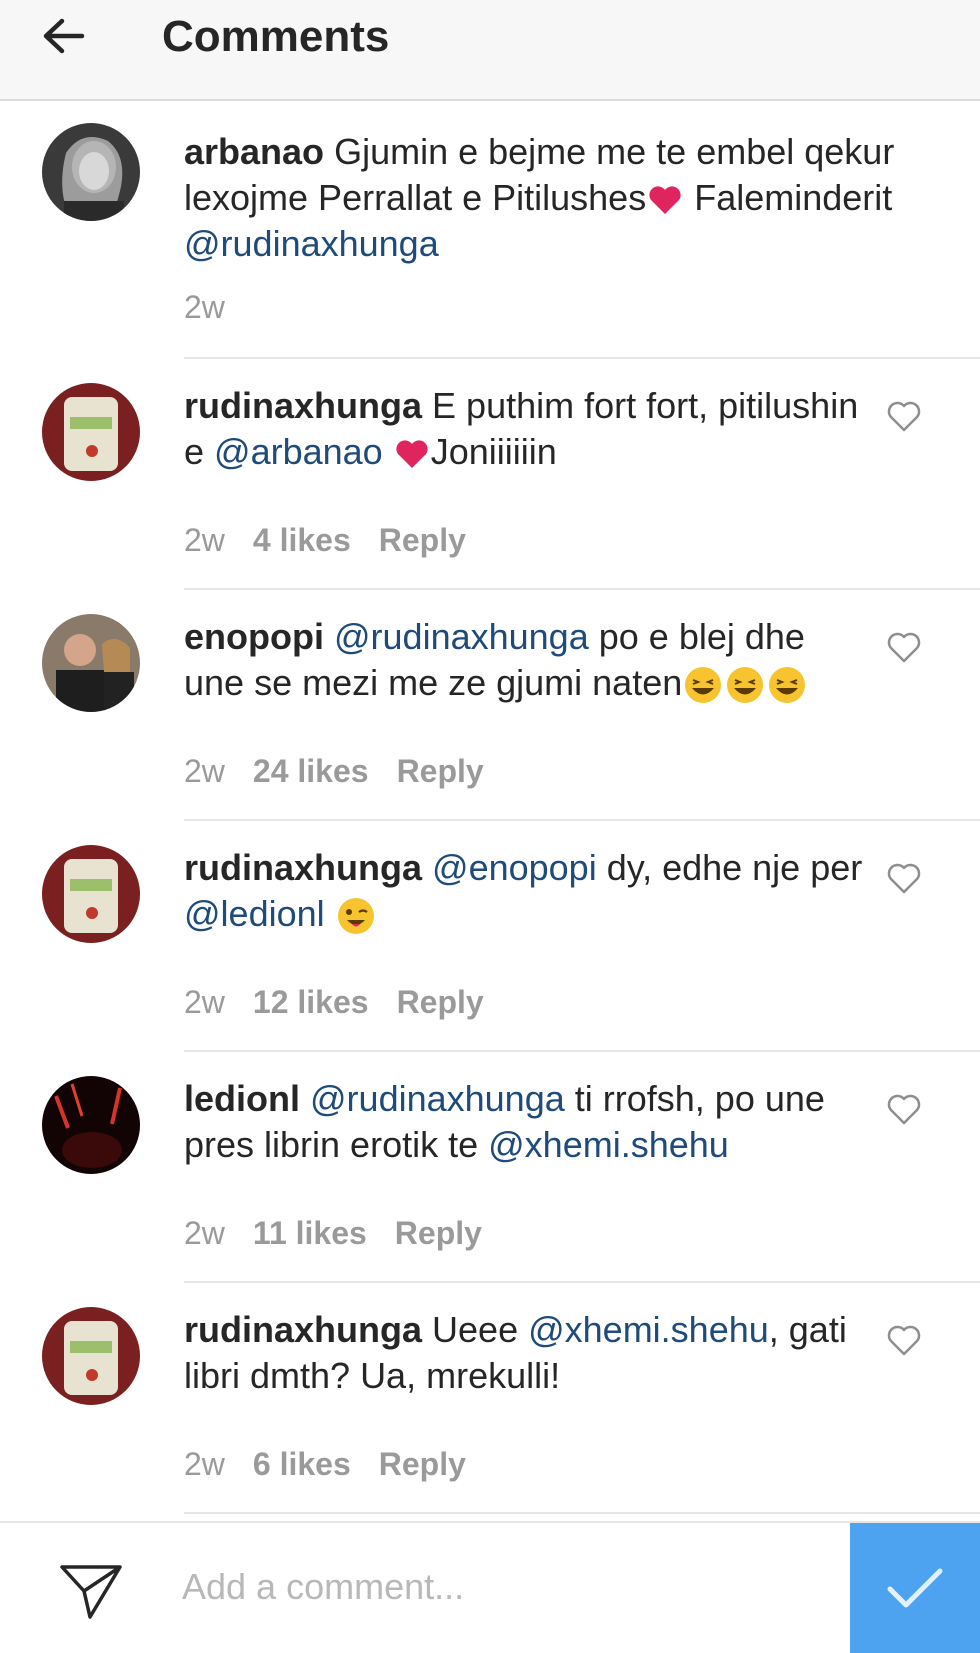 Image resolution: width=980 pixels, height=1653 pixels. I want to click on comment-meta: 2w 6 likes Reply, so click(325, 1464).